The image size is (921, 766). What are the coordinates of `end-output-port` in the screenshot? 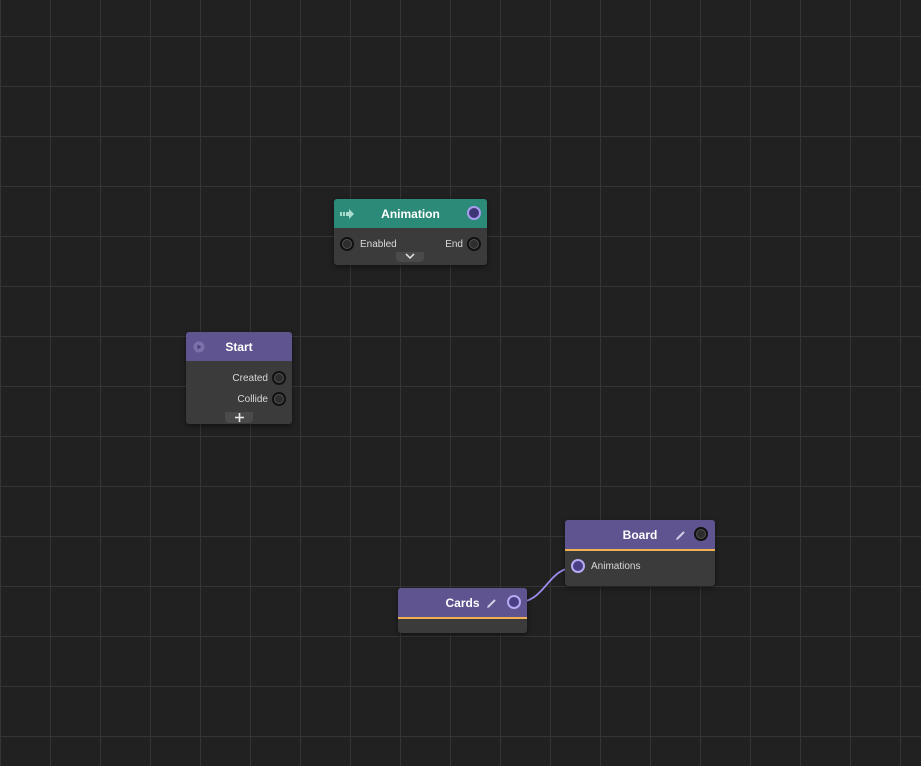 It's located at (474, 244).